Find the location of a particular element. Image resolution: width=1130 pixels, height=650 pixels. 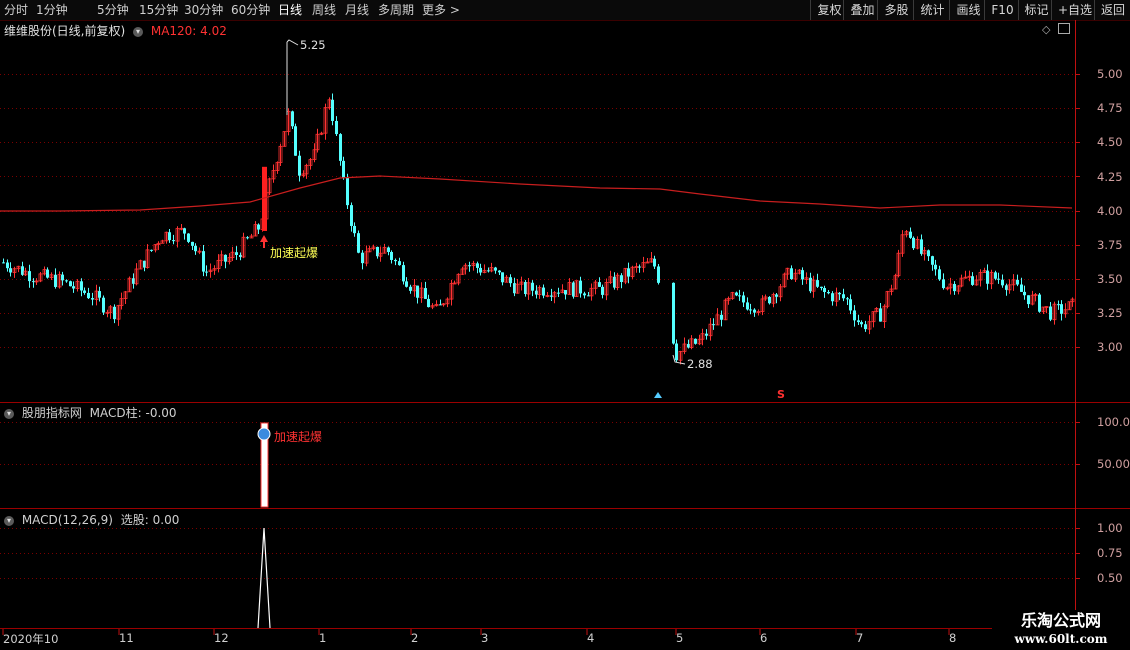

stock-title: 维维股份(日线,前复权) is located at coordinates (65, 31).